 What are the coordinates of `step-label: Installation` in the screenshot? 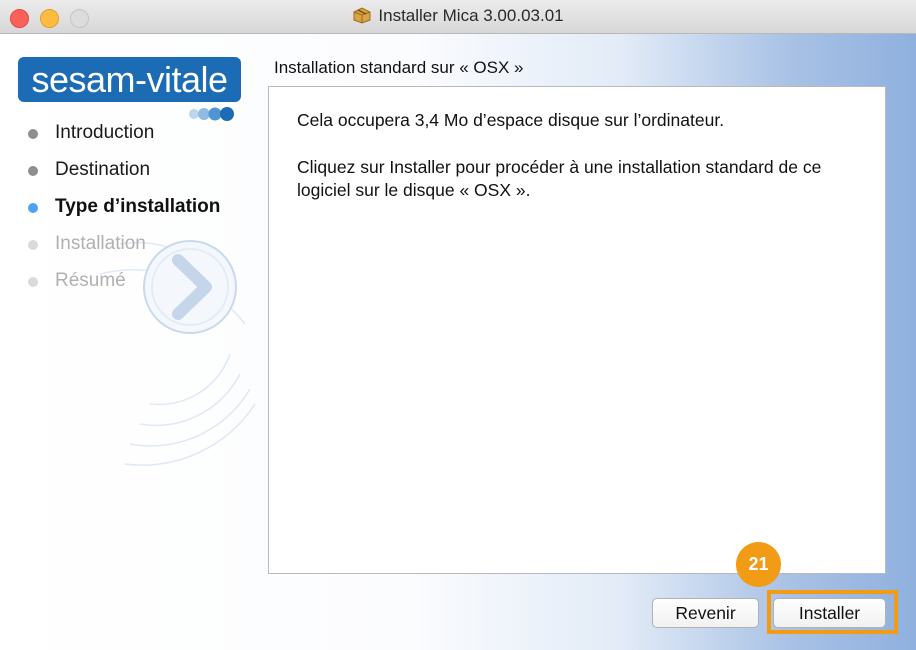 It's located at (100, 243).